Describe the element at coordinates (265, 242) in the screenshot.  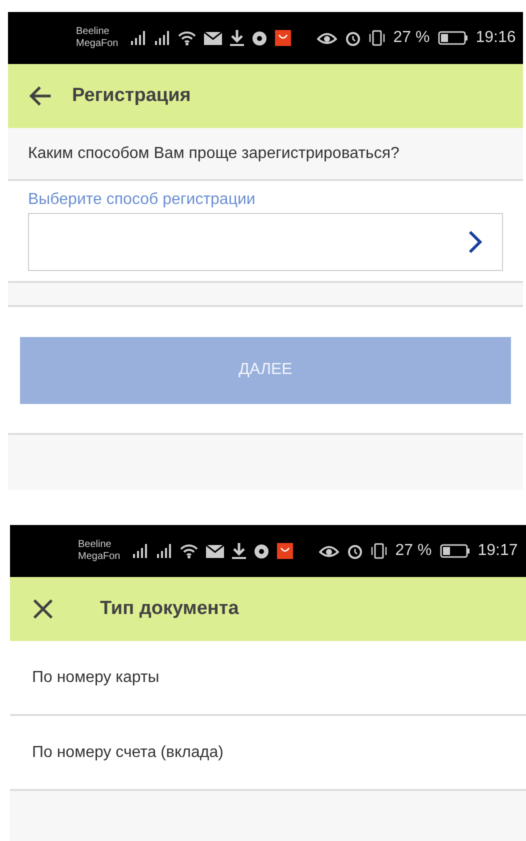
I see `method-select-field` at that location.